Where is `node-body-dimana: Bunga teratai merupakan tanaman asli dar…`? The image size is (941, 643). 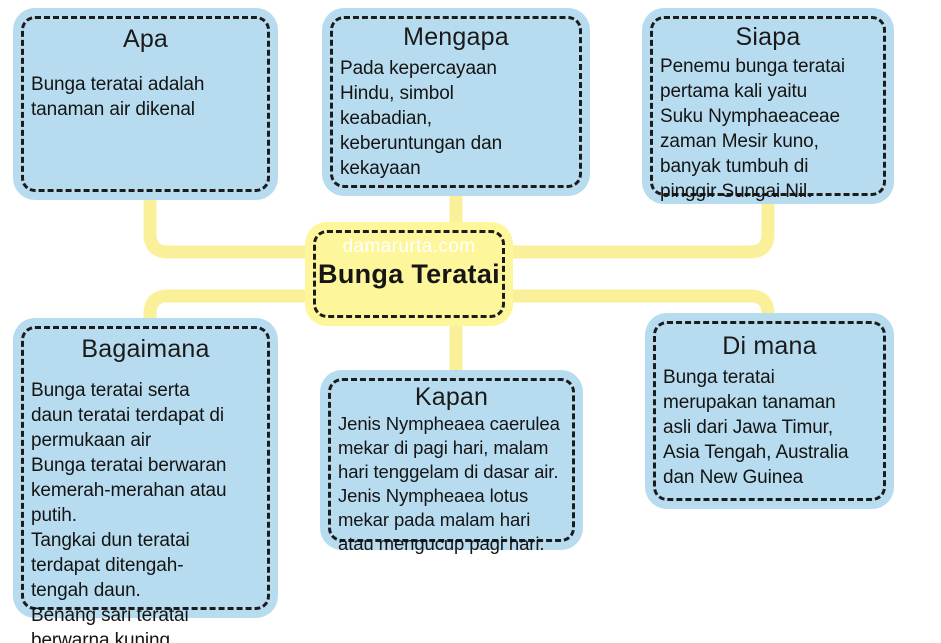
node-body-dimana: Bunga teratai merupakan tanaman asli dar… is located at coordinates (756, 427).